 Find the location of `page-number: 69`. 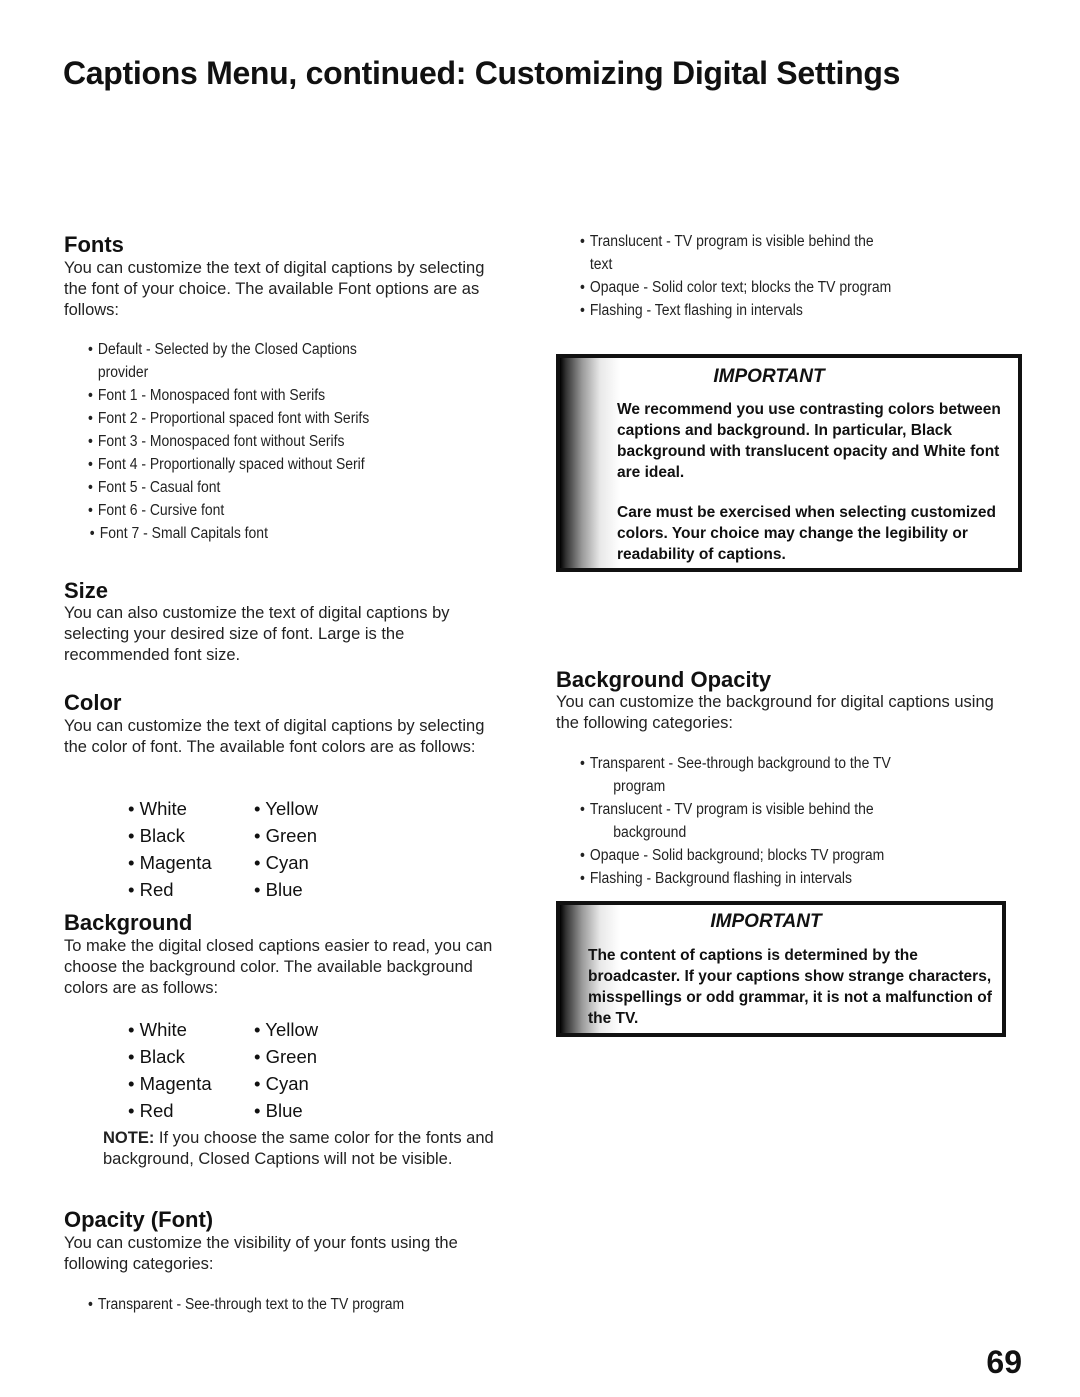

page-number: 69 is located at coordinates (1004, 1362).